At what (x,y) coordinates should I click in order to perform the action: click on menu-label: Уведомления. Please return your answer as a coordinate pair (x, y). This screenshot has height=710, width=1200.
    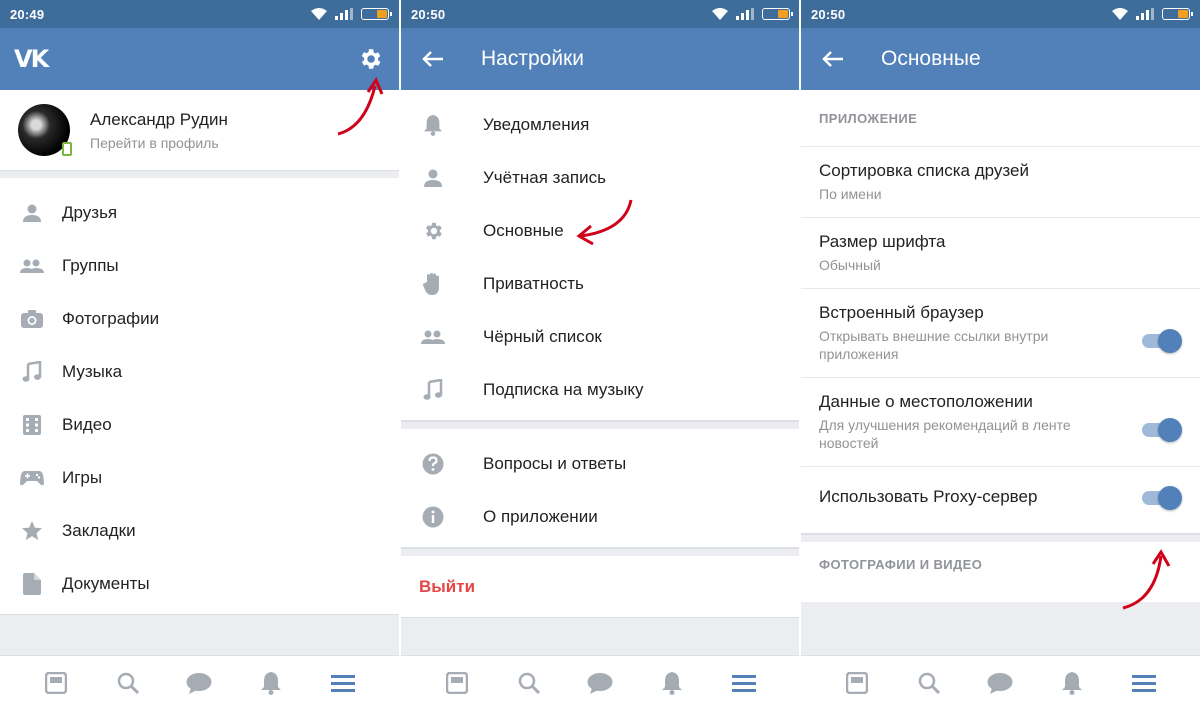
    Looking at the image, I should click on (536, 124).